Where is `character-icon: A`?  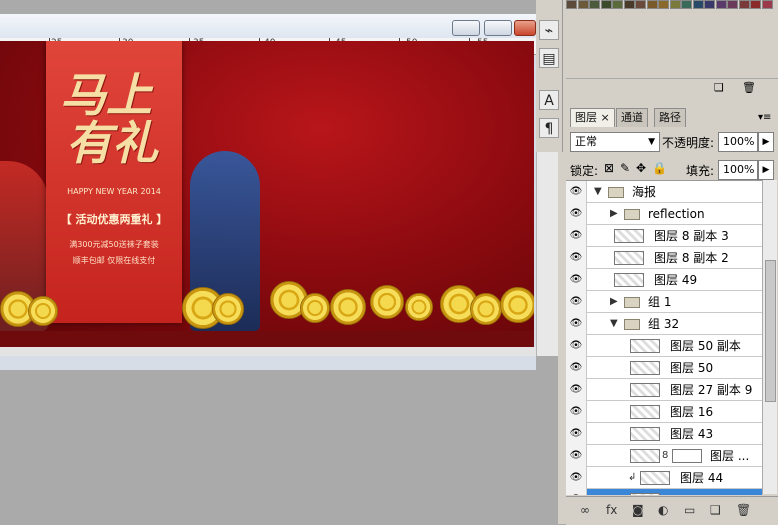 character-icon: A is located at coordinates (549, 100).